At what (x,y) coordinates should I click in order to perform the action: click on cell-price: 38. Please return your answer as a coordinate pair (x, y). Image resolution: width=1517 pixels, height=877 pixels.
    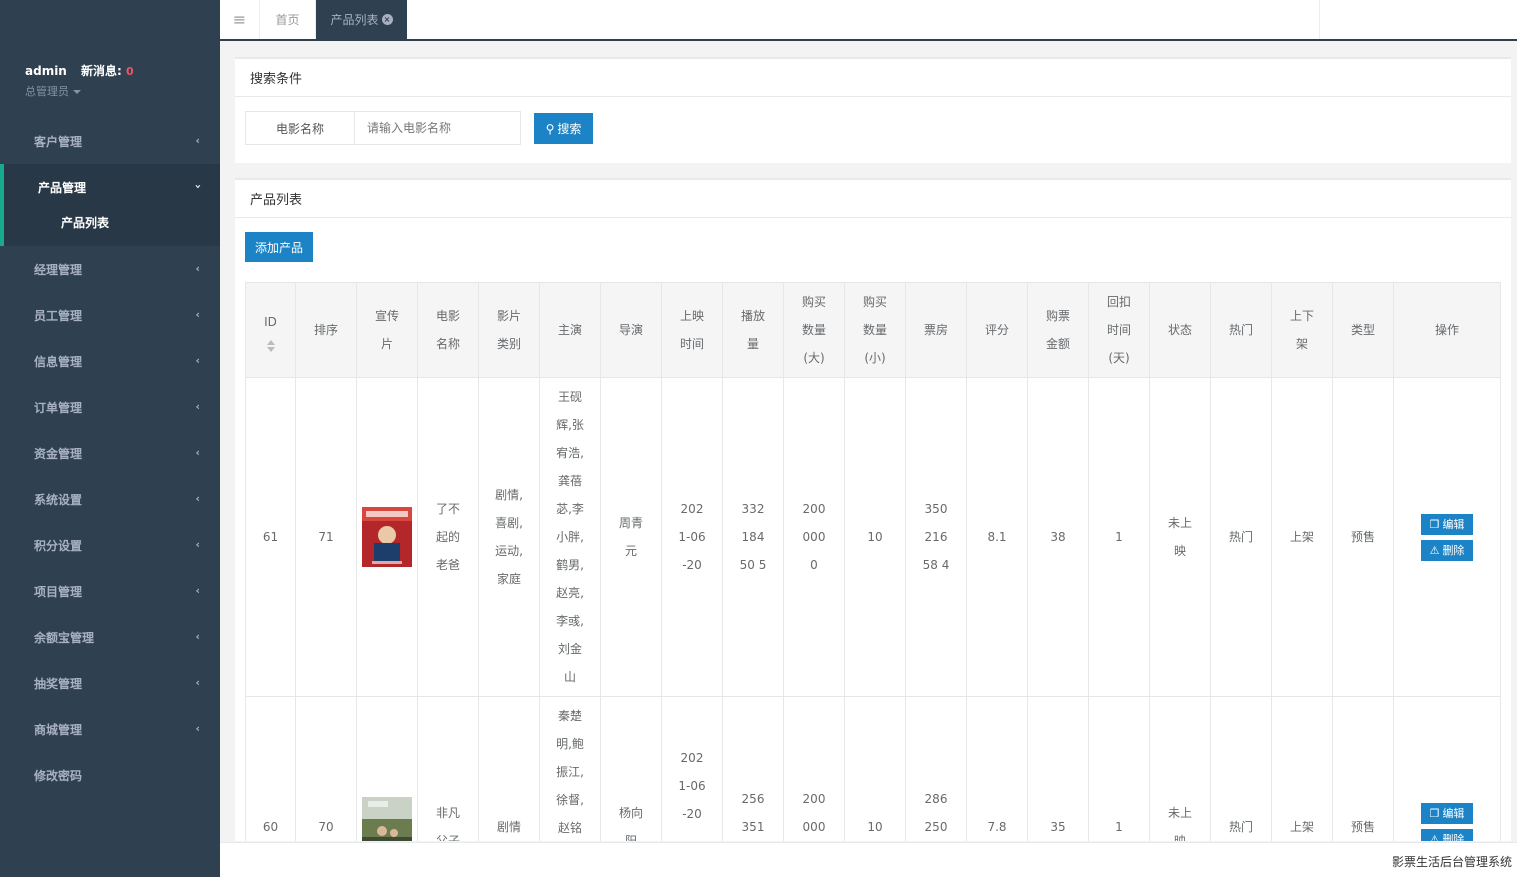
    Looking at the image, I should click on (1058, 537).